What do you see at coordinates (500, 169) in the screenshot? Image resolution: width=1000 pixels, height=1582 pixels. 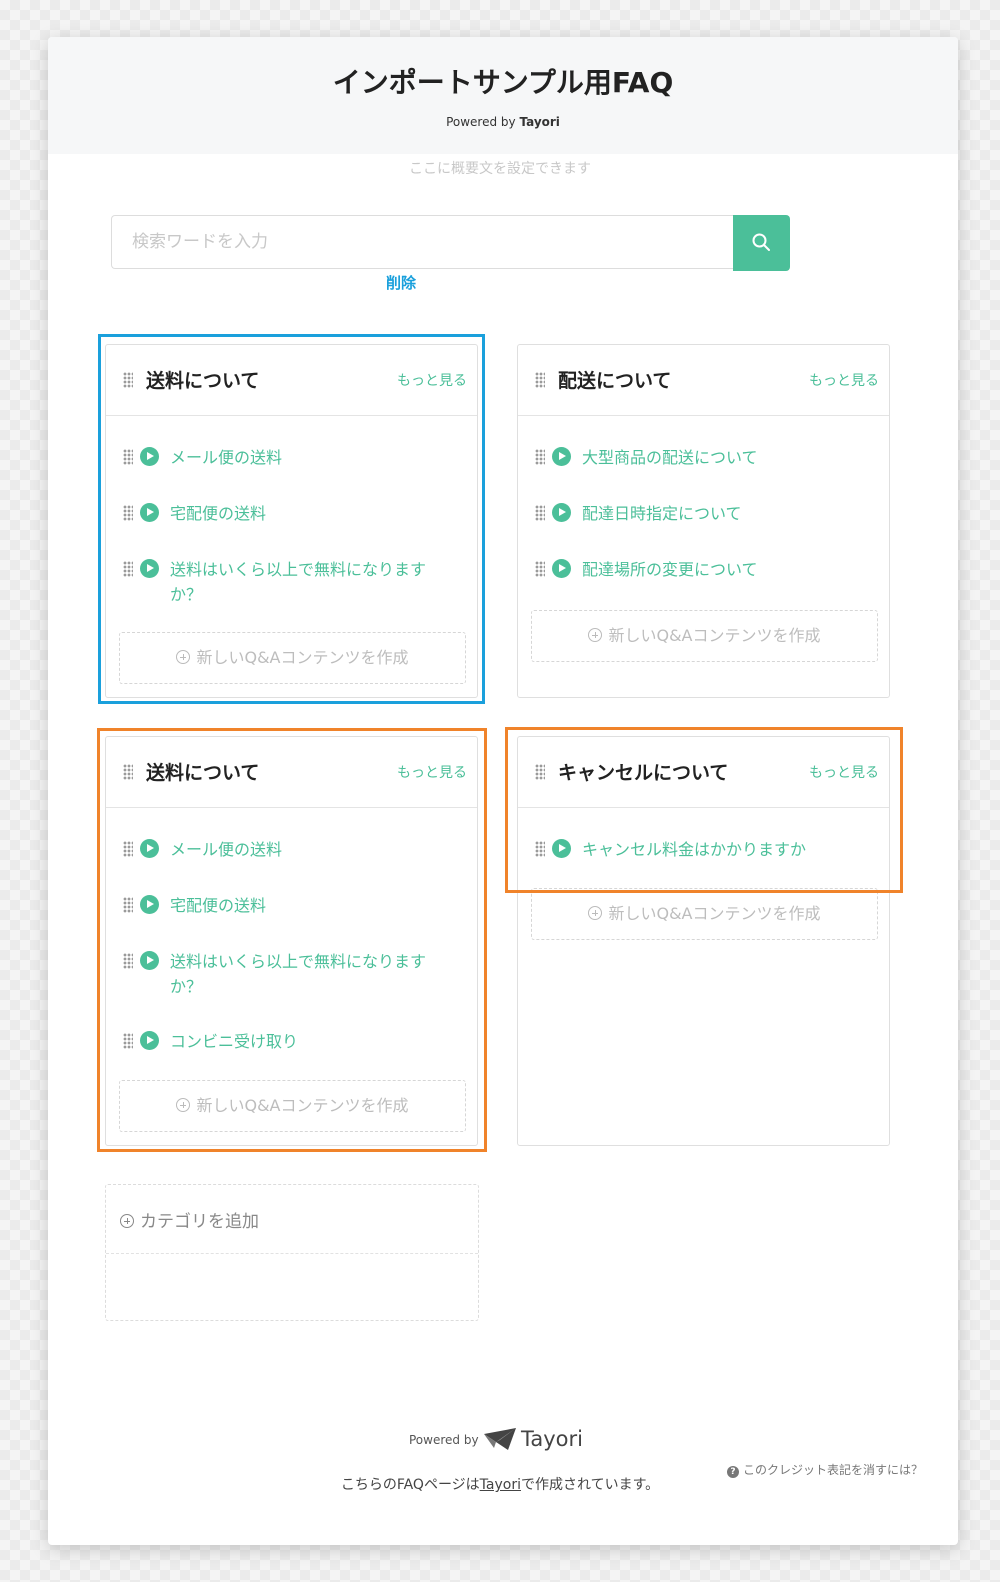 I see `page-description: ここに概要文を設定できます` at bounding box center [500, 169].